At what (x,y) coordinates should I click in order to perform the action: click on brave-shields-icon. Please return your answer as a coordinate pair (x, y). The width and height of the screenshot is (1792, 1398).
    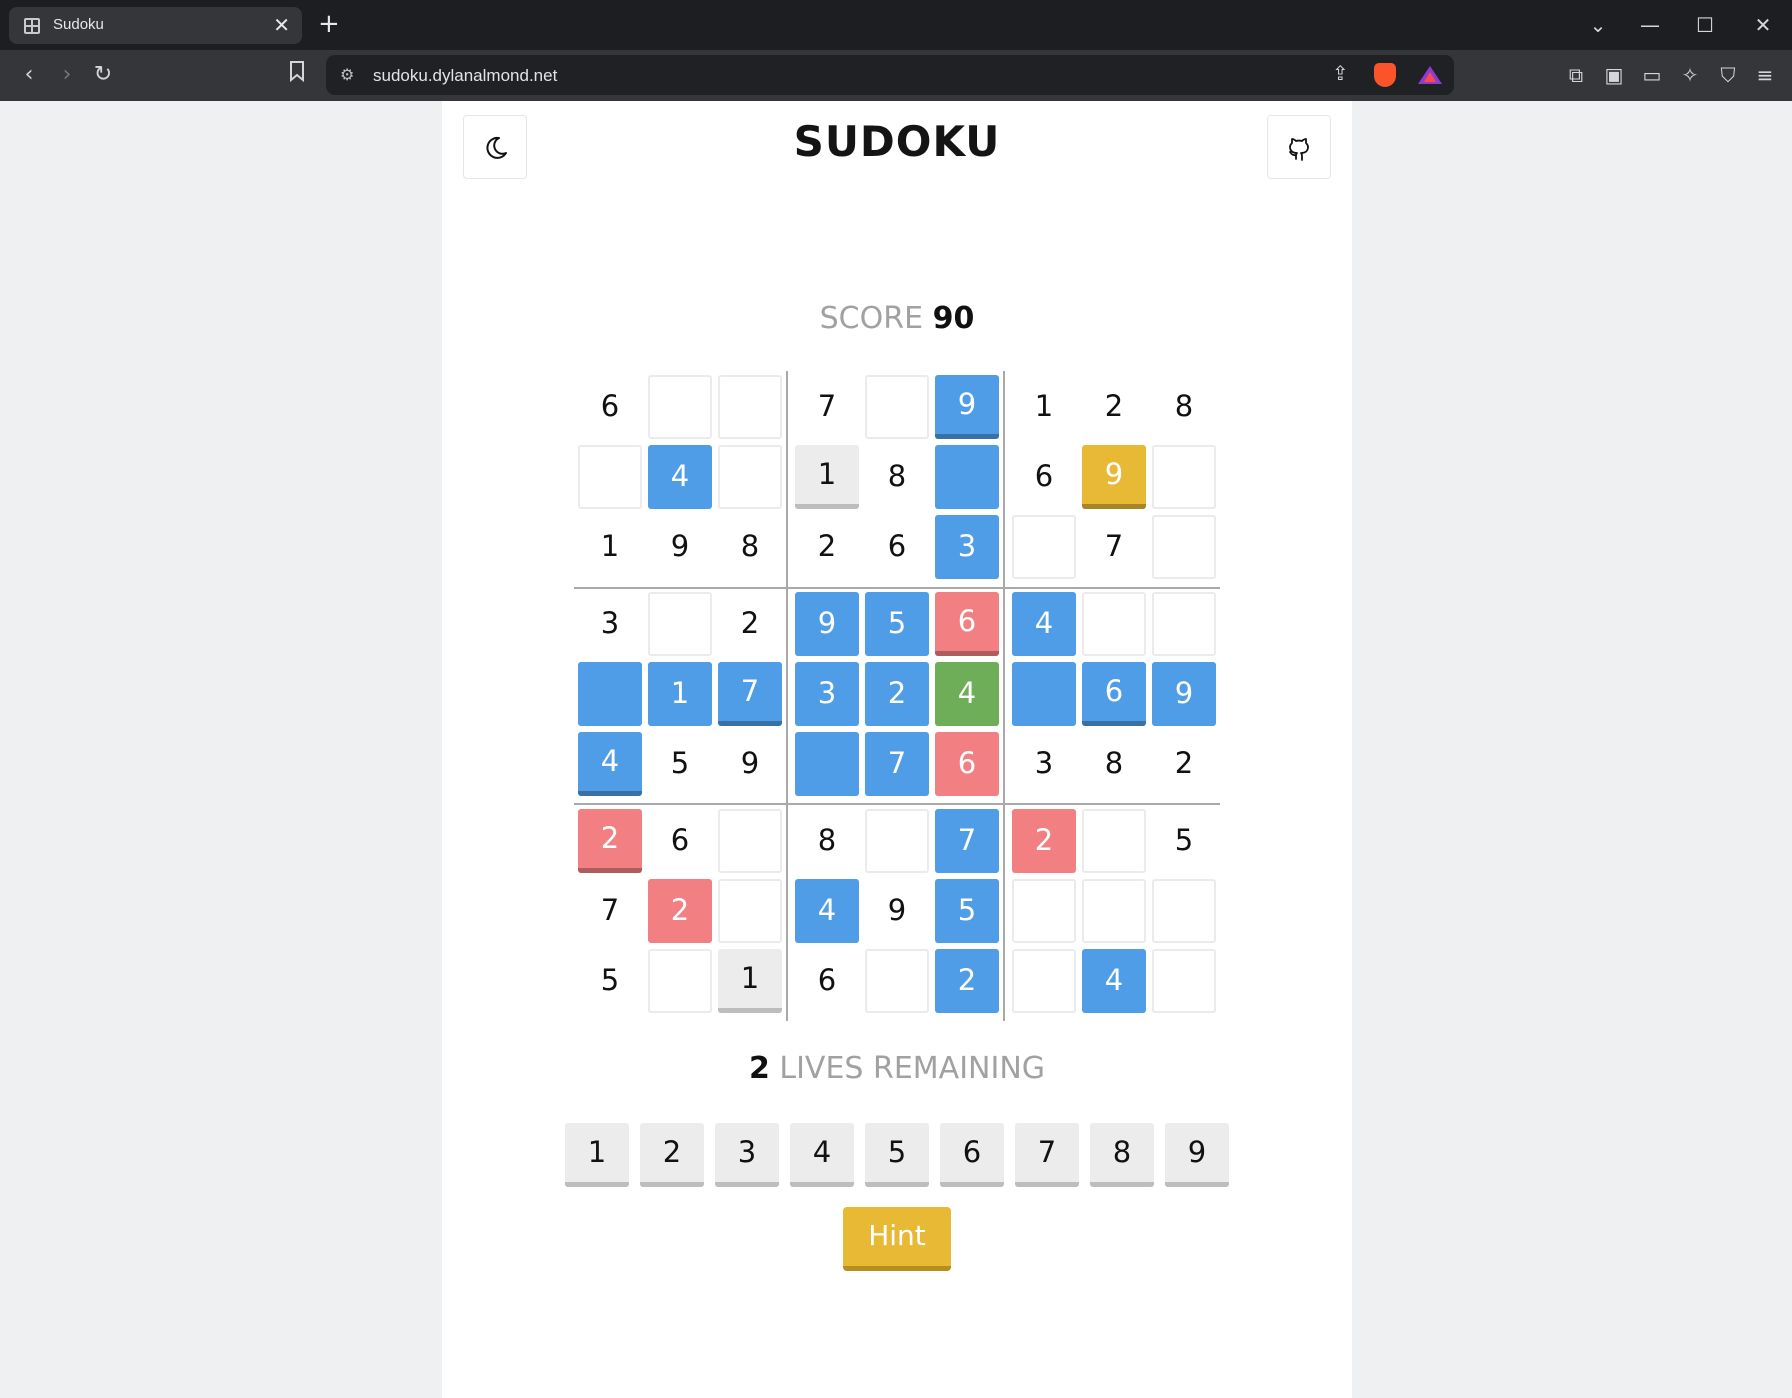
    Looking at the image, I should click on (1385, 75).